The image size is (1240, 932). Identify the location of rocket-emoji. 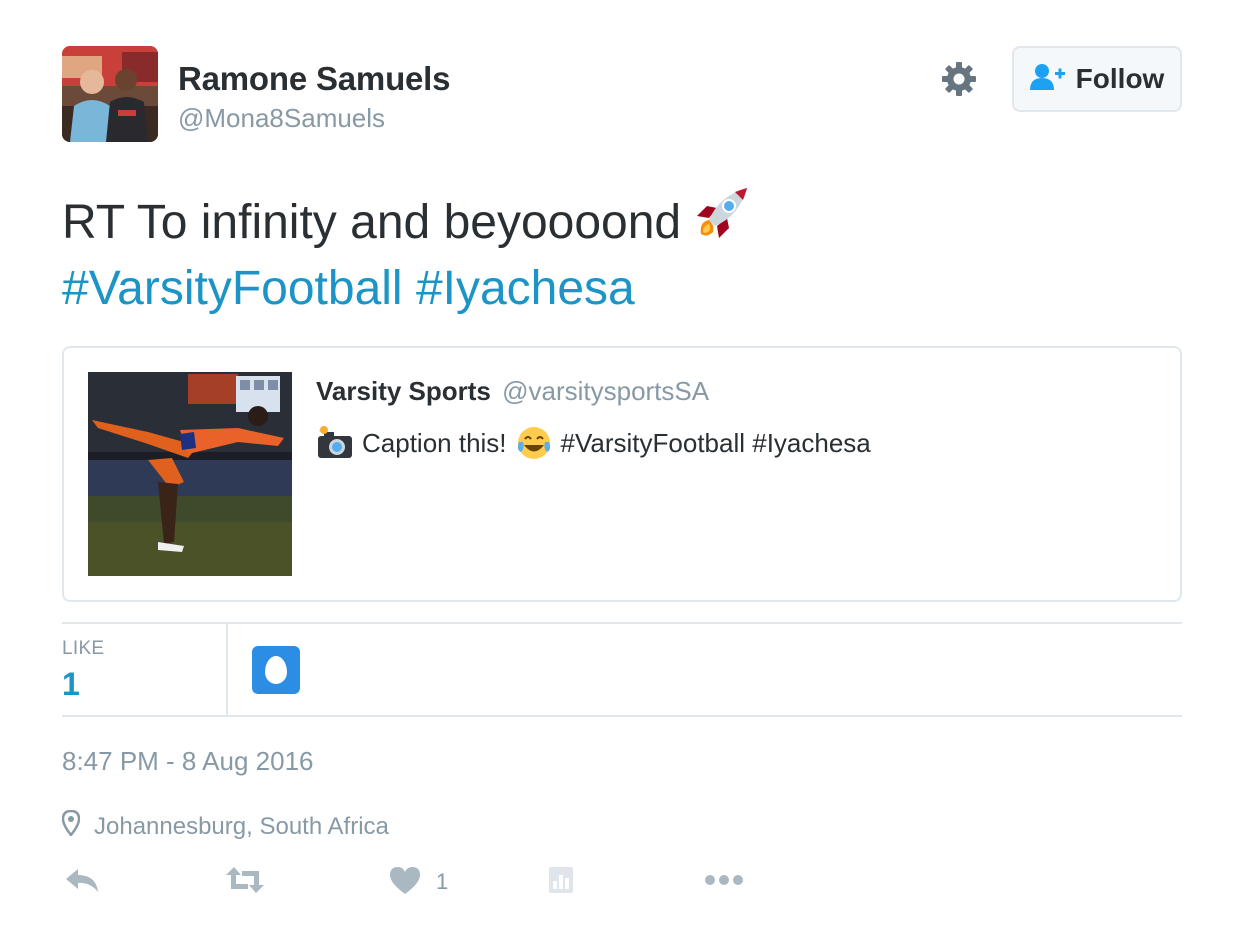
(722, 213).